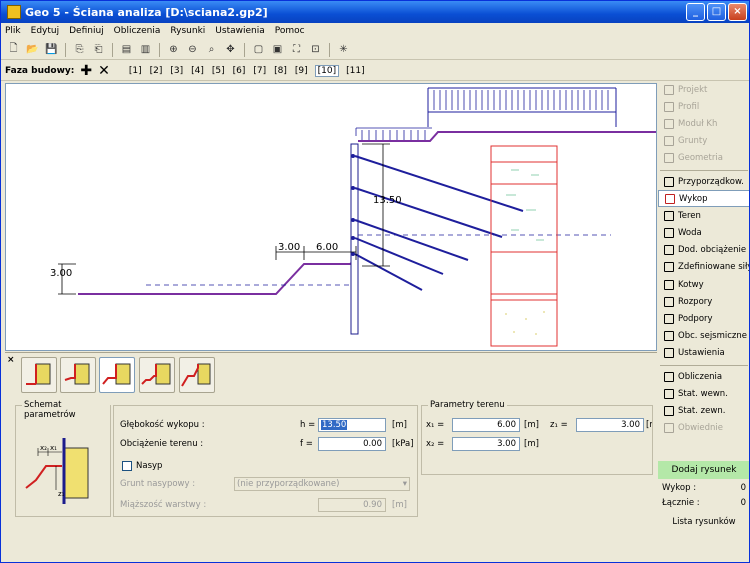 This screenshot has width=750, height=563. I want to click on menu-rysunki: Rysunki, so click(187, 31).